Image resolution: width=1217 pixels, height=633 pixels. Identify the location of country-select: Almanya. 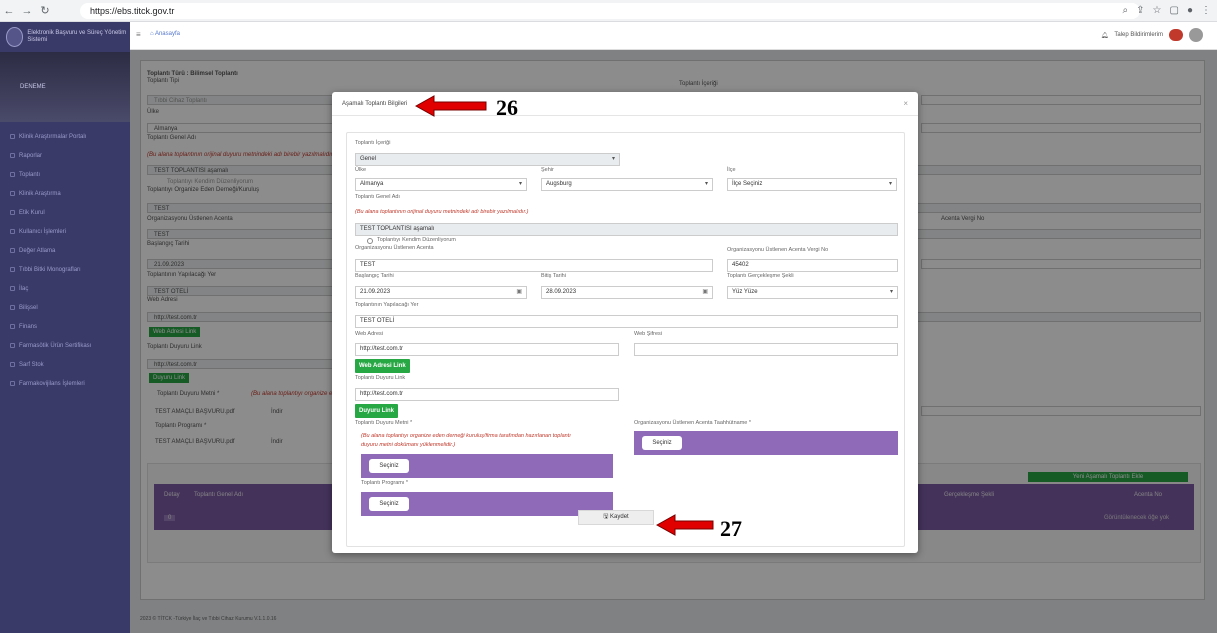
(441, 184).